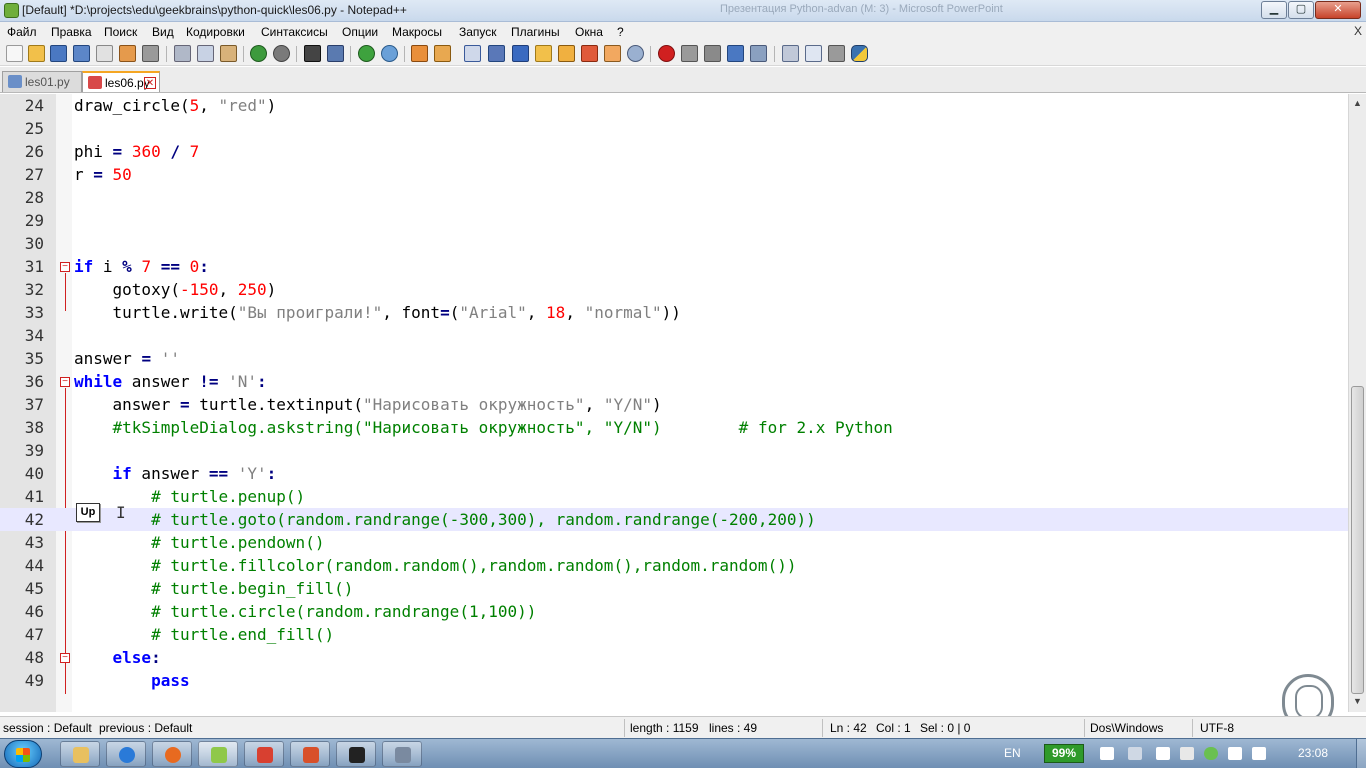 Image resolution: width=1366 pixels, height=768 pixels. What do you see at coordinates (417, 32) in the screenshot?
I see `menu-macros: Макросы` at bounding box center [417, 32].